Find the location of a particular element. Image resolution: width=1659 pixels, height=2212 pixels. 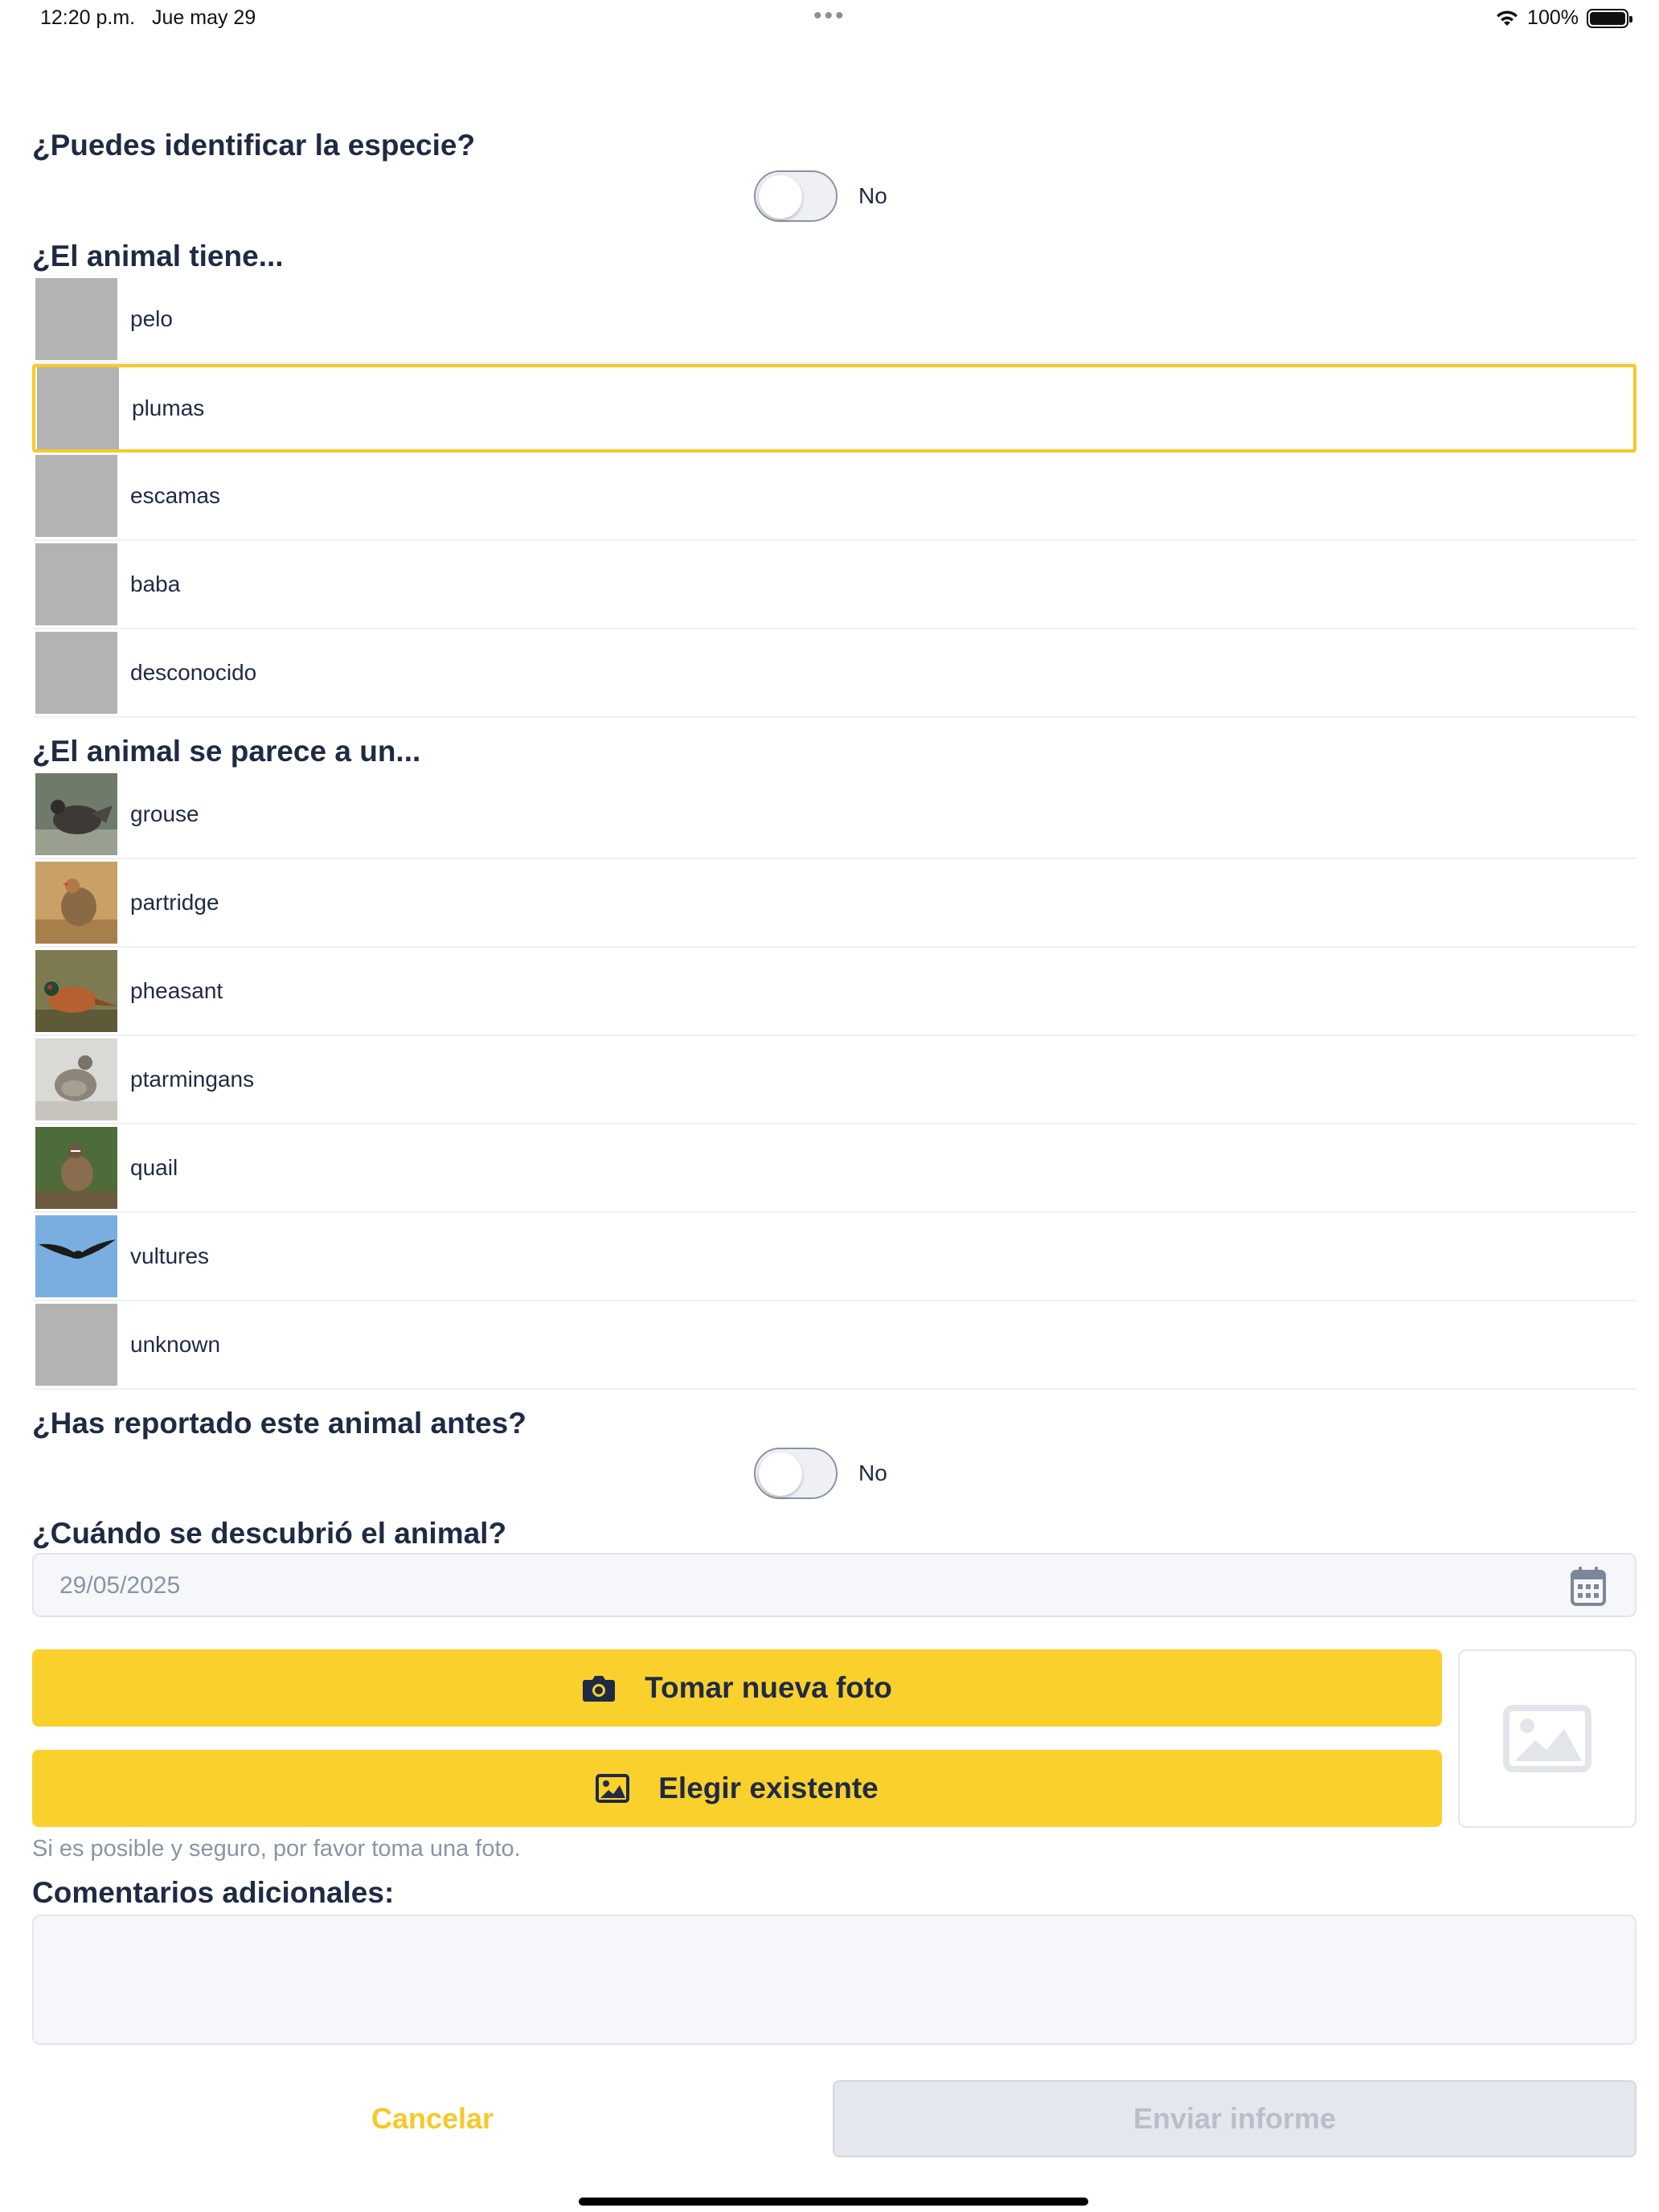

option-label: baba is located at coordinates (155, 583).